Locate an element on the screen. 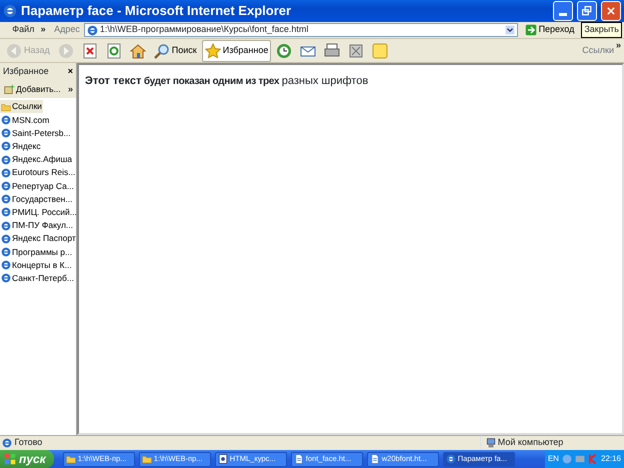 The width and height of the screenshot is (624, 468). close-button is located at coordinates (611, 11).